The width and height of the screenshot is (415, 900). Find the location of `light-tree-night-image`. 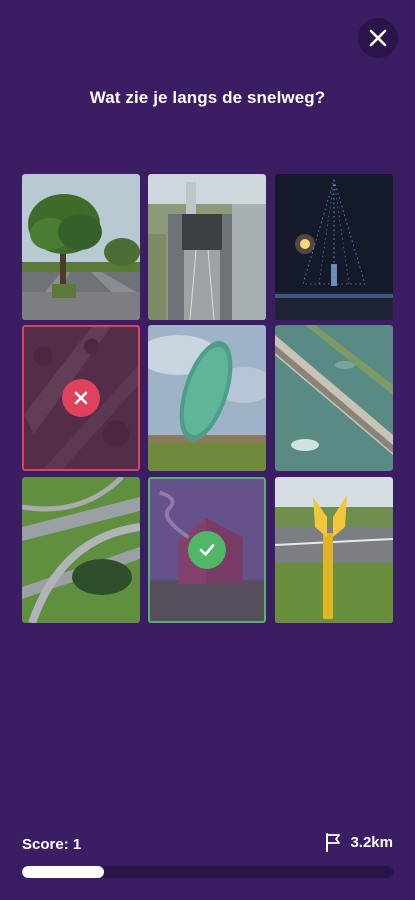

light-tree-night-image is located at coordinates (334, 247).